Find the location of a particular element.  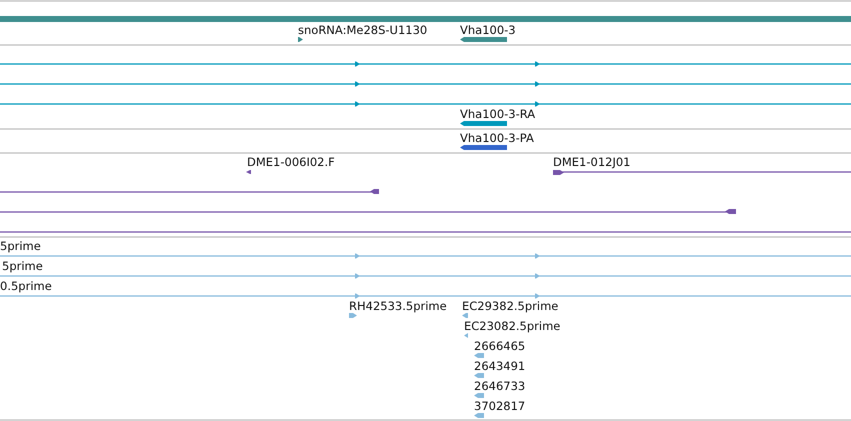

feature-label: 2666465 is located at coordinates (500, 346).